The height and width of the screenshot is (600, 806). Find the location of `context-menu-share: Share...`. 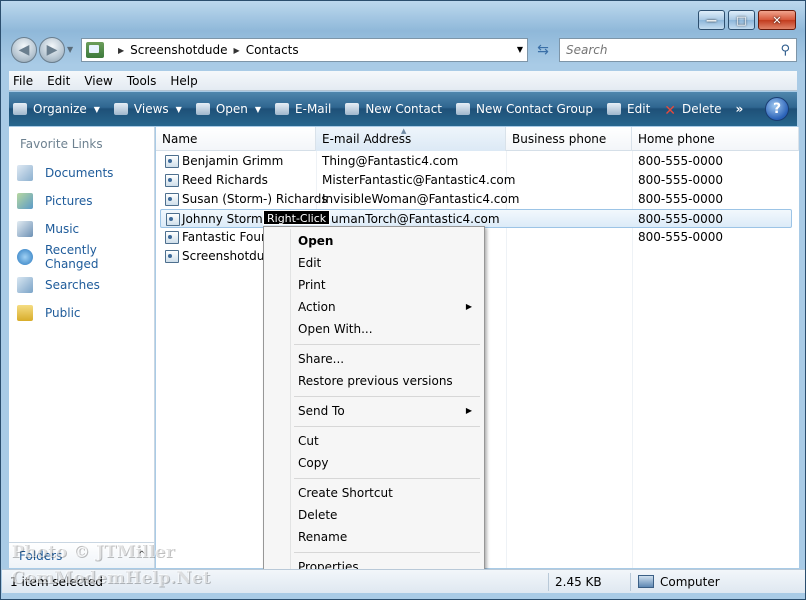

context-menu-share: Share... is located at coordinates (374, 359).